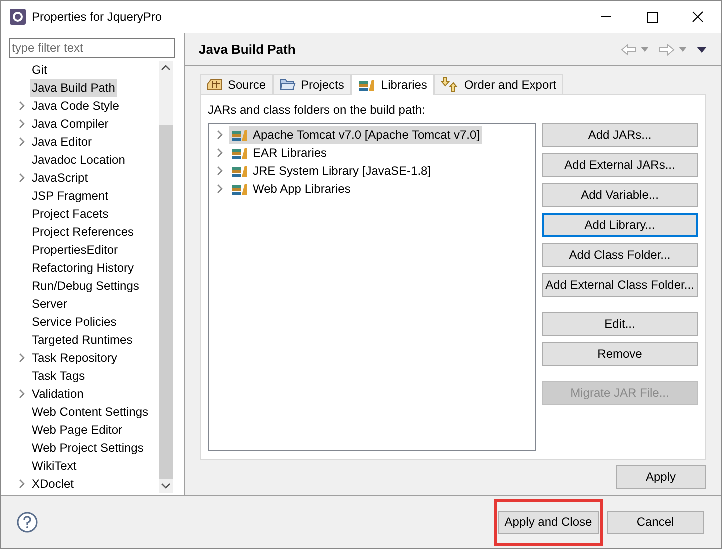  I want to click on back-arrow-icon, so click(629, 50).